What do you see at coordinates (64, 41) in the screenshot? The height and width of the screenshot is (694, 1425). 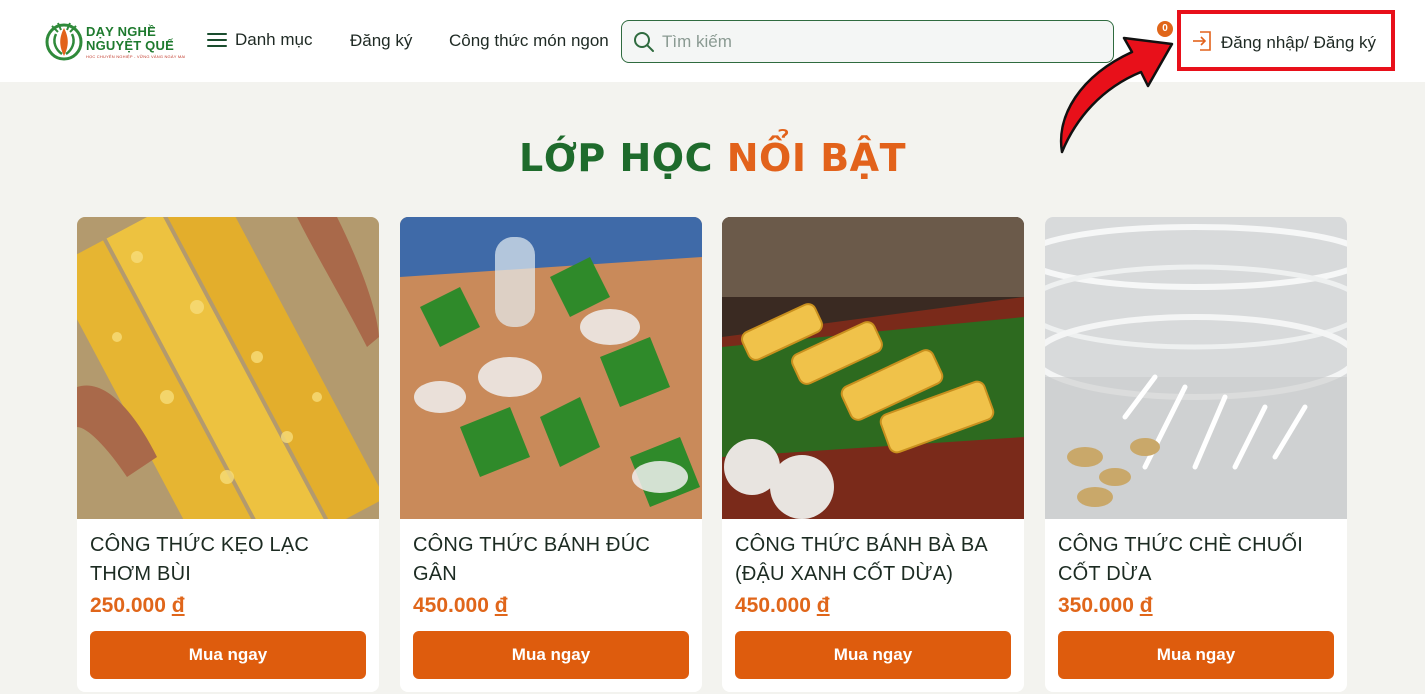 I see `logo-mark-icon` at bounding box center [64, 41].